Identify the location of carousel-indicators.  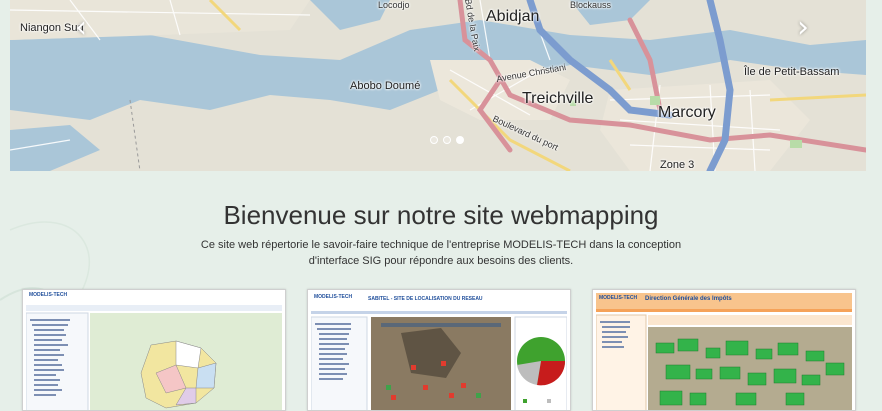
(447, 140).